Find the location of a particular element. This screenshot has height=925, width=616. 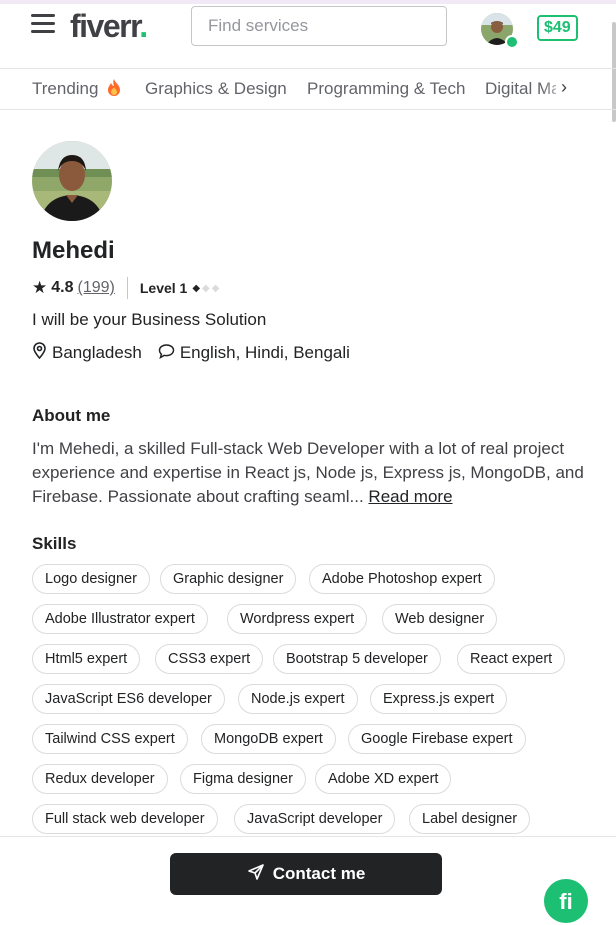

skill-chip: Tailwind CSS expert is located at coordinates (110, 739).